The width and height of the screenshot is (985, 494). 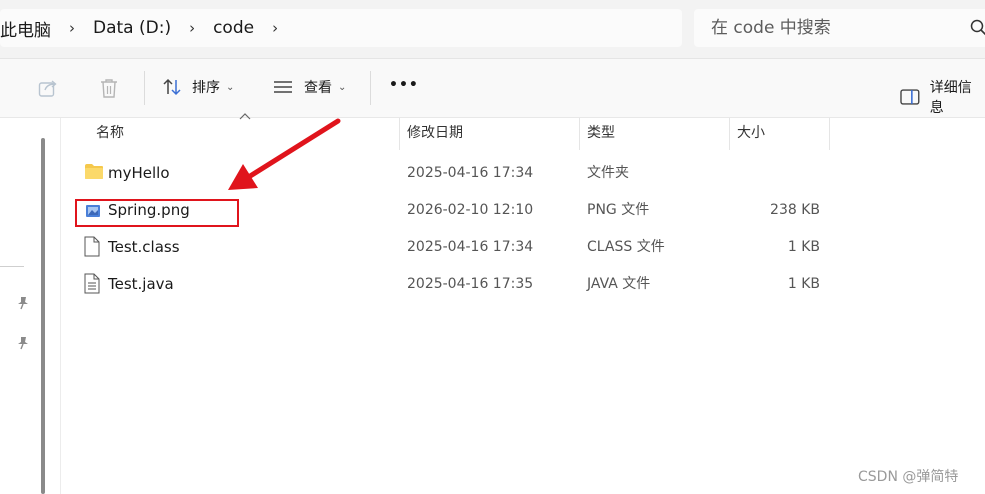 What do you see at coordinates (49, 88) in the screenshot?
I see `share-icon` at bounding box center [49, 88].